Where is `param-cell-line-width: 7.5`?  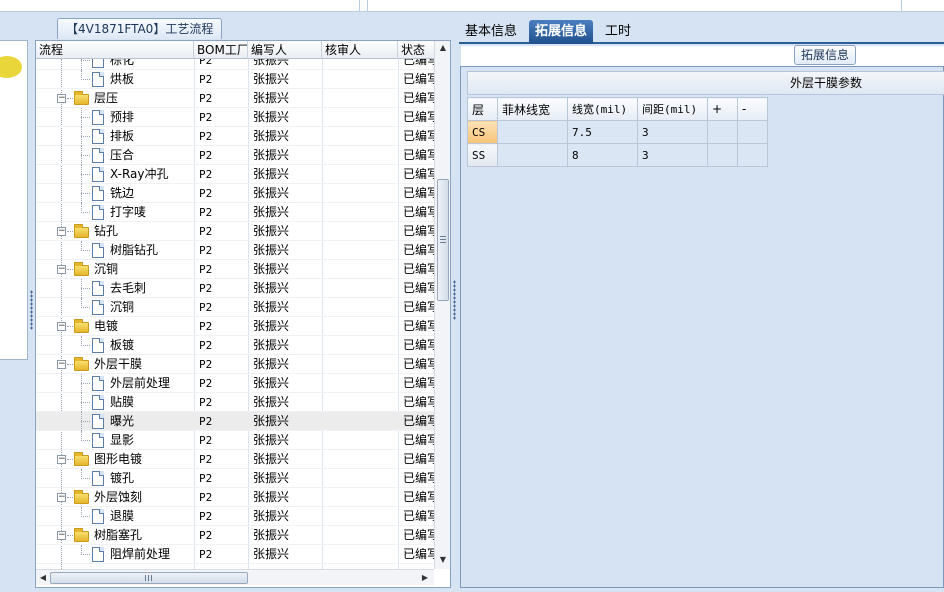
param-cell-line-width: 7.5 is located at coordinates (602, 132).